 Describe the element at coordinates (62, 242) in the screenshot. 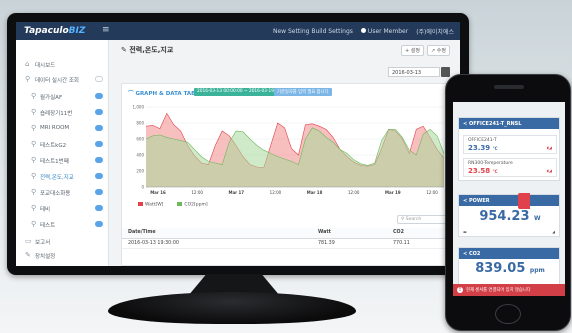

I see `sidebar-item-reports: ▭ 보고서` at that location.